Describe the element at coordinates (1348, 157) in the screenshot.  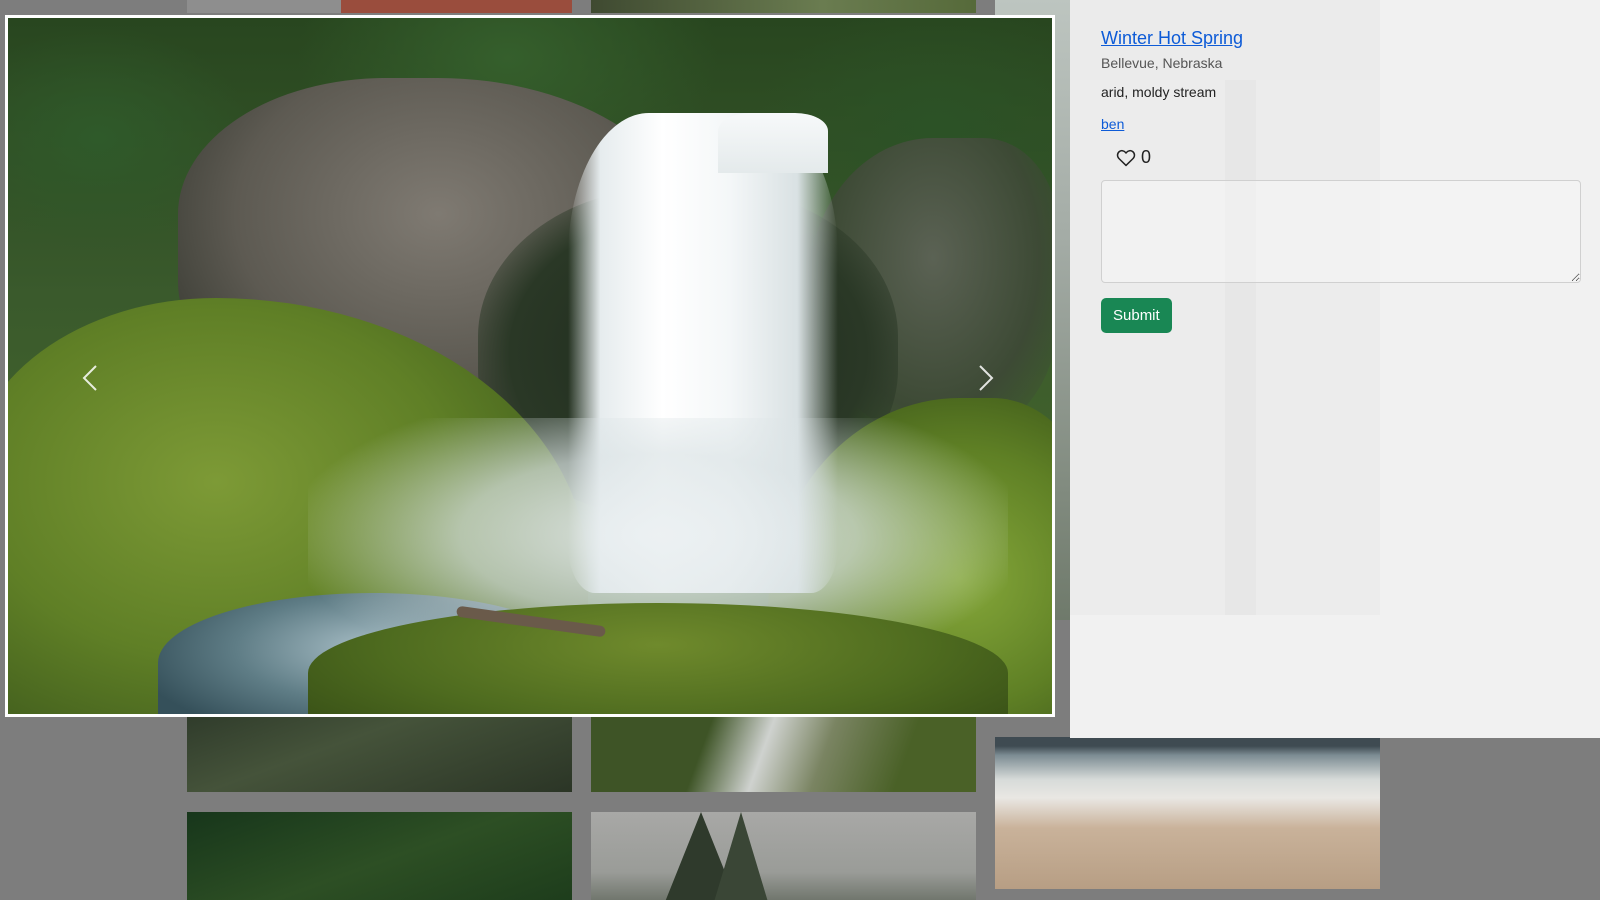
I see `like-button: 0` at that location.